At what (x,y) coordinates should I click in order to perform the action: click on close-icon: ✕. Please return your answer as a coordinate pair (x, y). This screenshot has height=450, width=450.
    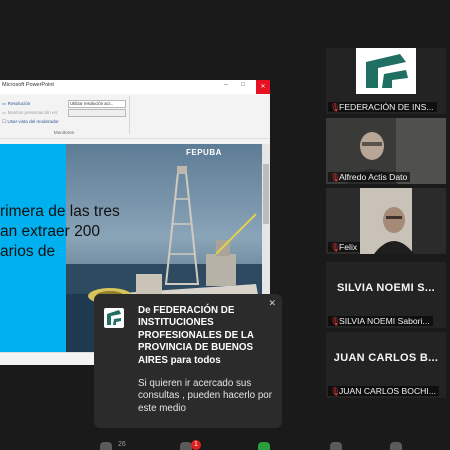
    Looking at the image, I should click on (263, 87).